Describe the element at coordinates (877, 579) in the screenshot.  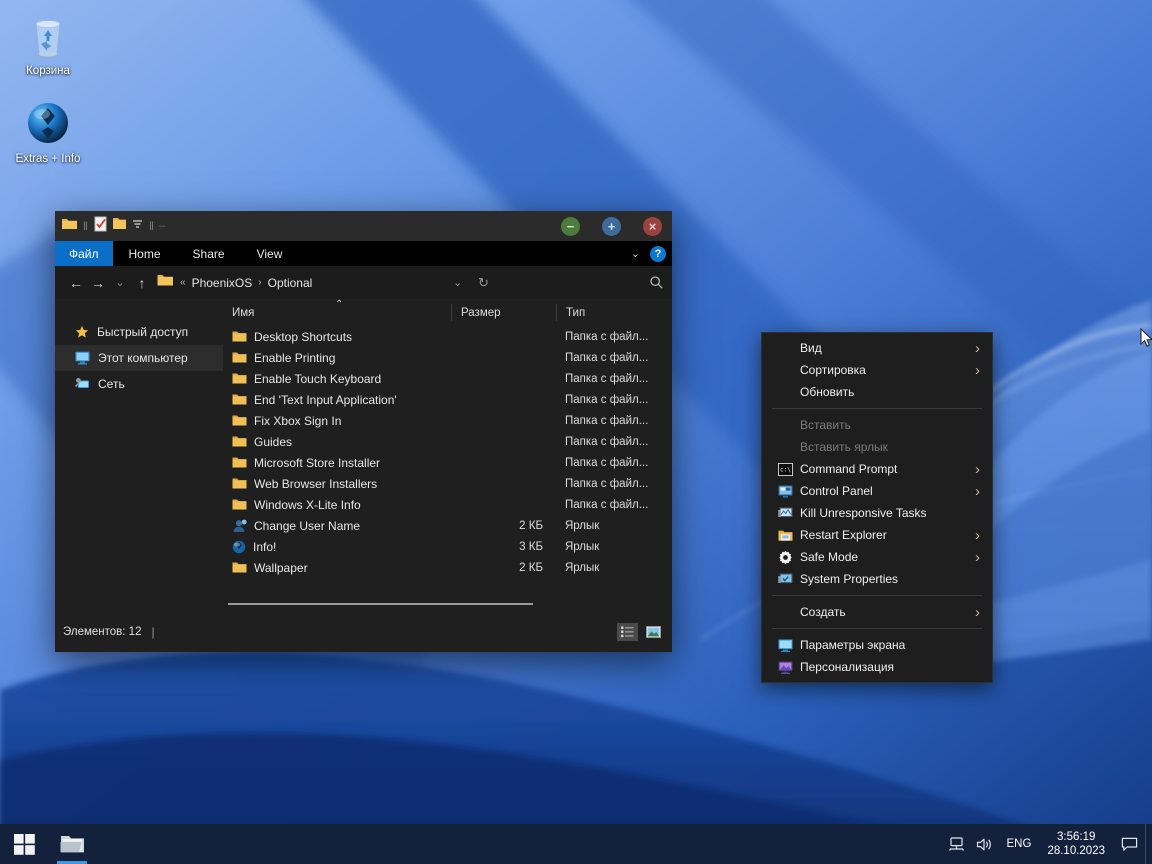
I see `menu-item-system-properties: System Properties` at that location.